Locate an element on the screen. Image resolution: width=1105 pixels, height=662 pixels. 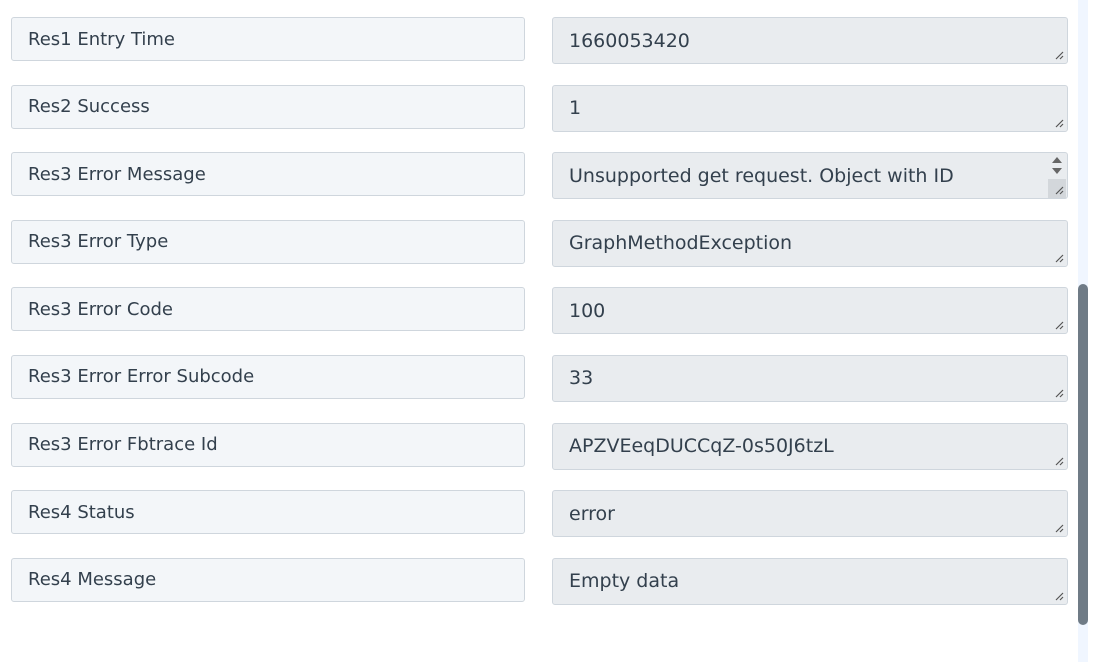
field-label: Res3 Error Type is located at coordinates (268, 241).